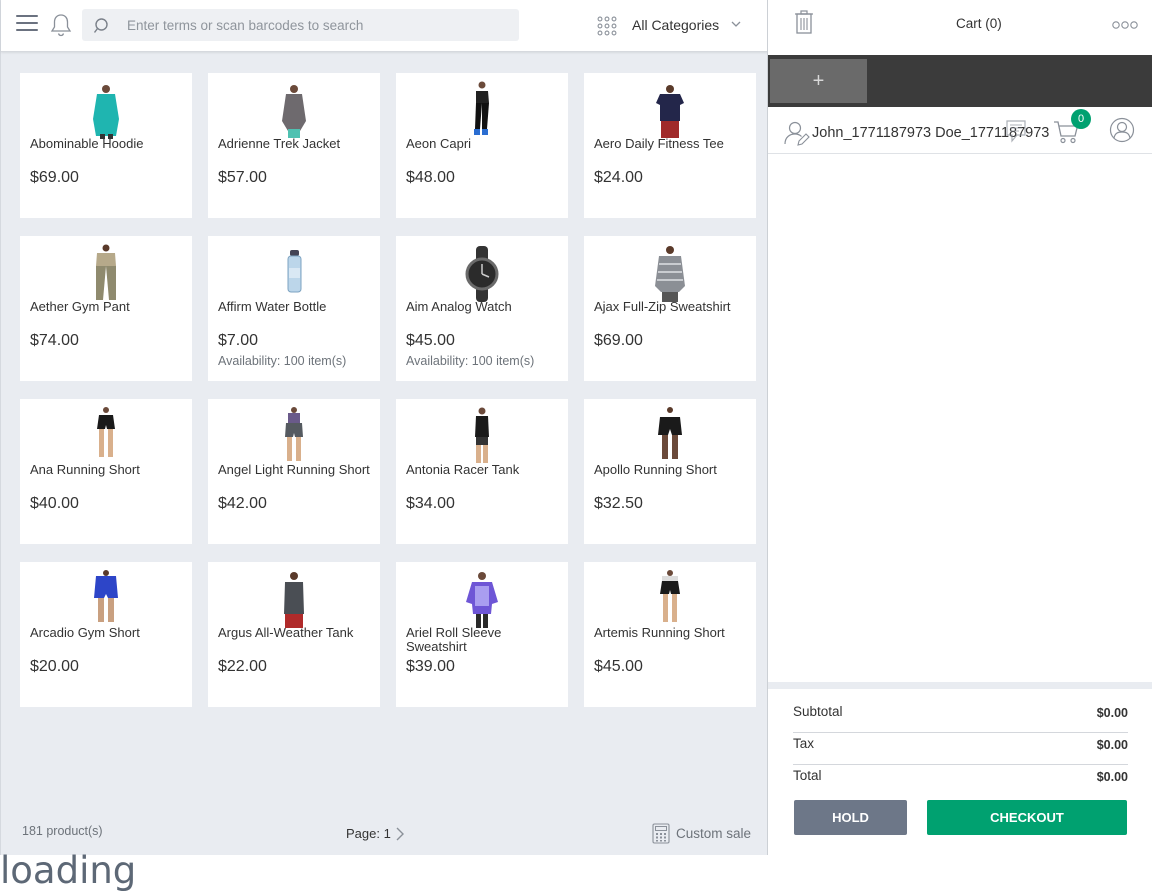 The width and height of the screenshot is (1152, 895). I want to click on product-card: Ajax Full-Zip Sweatshirt $69.00, so click(670, 308).